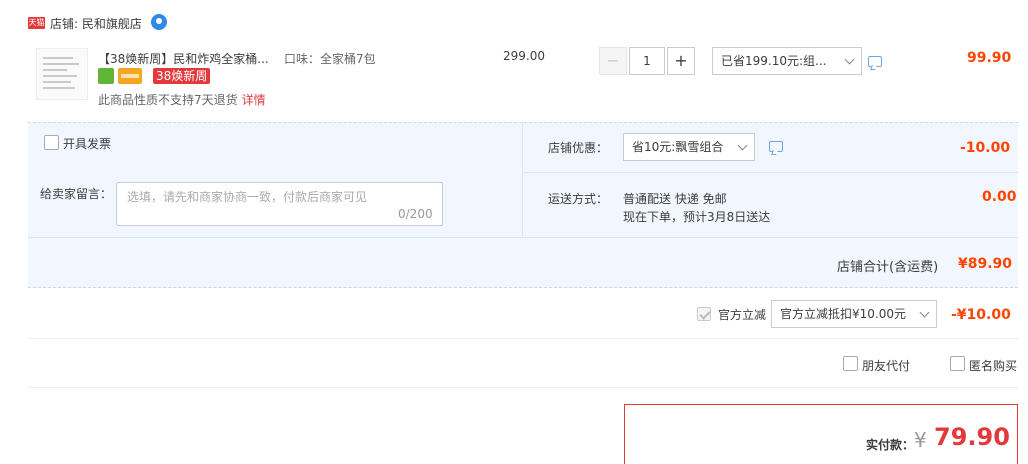 The image size is (1028, 464). What do you see at coordinates (957, 363) in the screenshot?
I see `anonymous-checkbox` at bounding box center [957, 363].